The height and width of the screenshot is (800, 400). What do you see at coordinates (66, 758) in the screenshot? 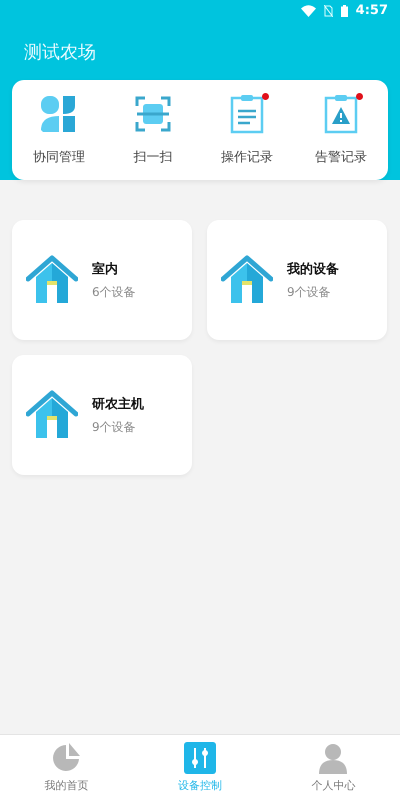
I see `pie-chart-icon` at bounding box center [66, 758].